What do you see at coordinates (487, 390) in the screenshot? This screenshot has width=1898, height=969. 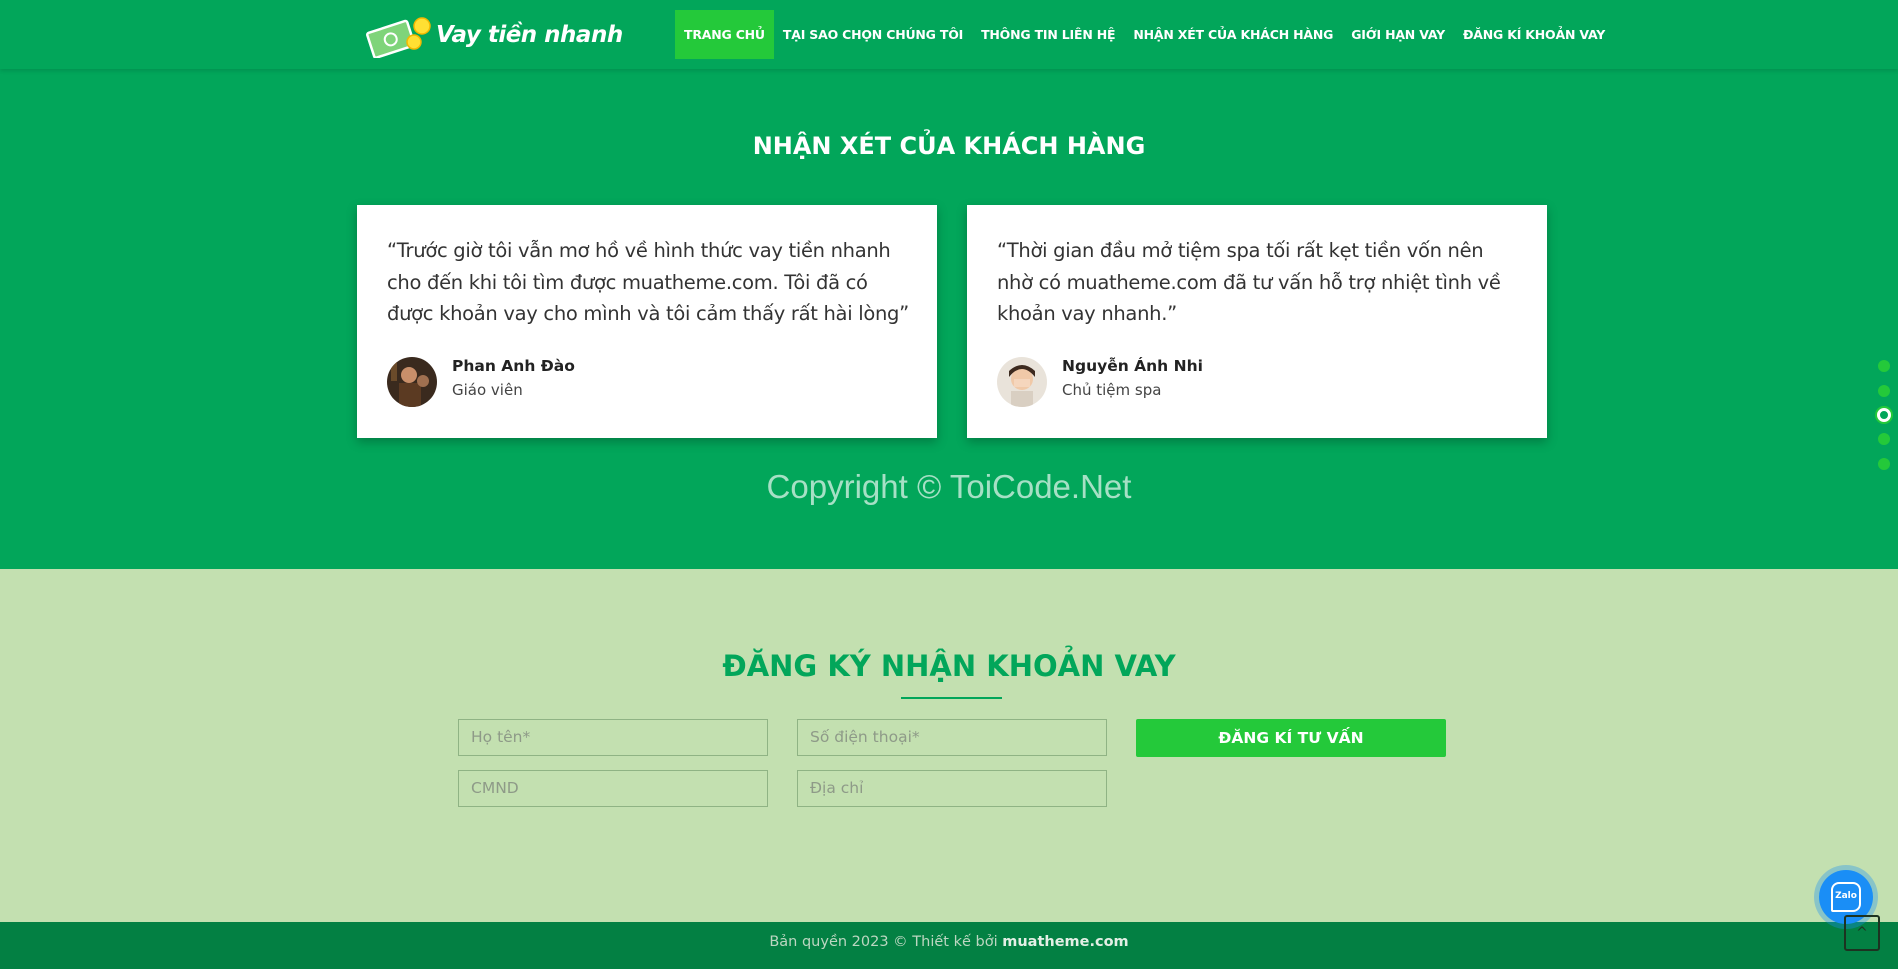 I see `customer-role: Giáo viên` at bounding box center [487, 390].